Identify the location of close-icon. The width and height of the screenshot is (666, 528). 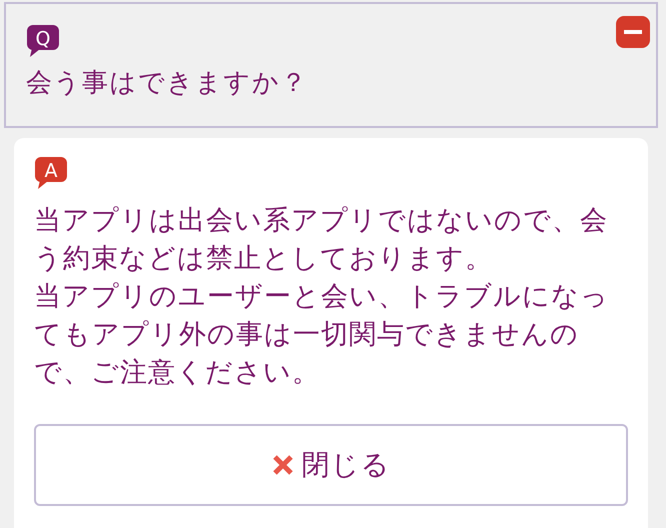
(283, 465).